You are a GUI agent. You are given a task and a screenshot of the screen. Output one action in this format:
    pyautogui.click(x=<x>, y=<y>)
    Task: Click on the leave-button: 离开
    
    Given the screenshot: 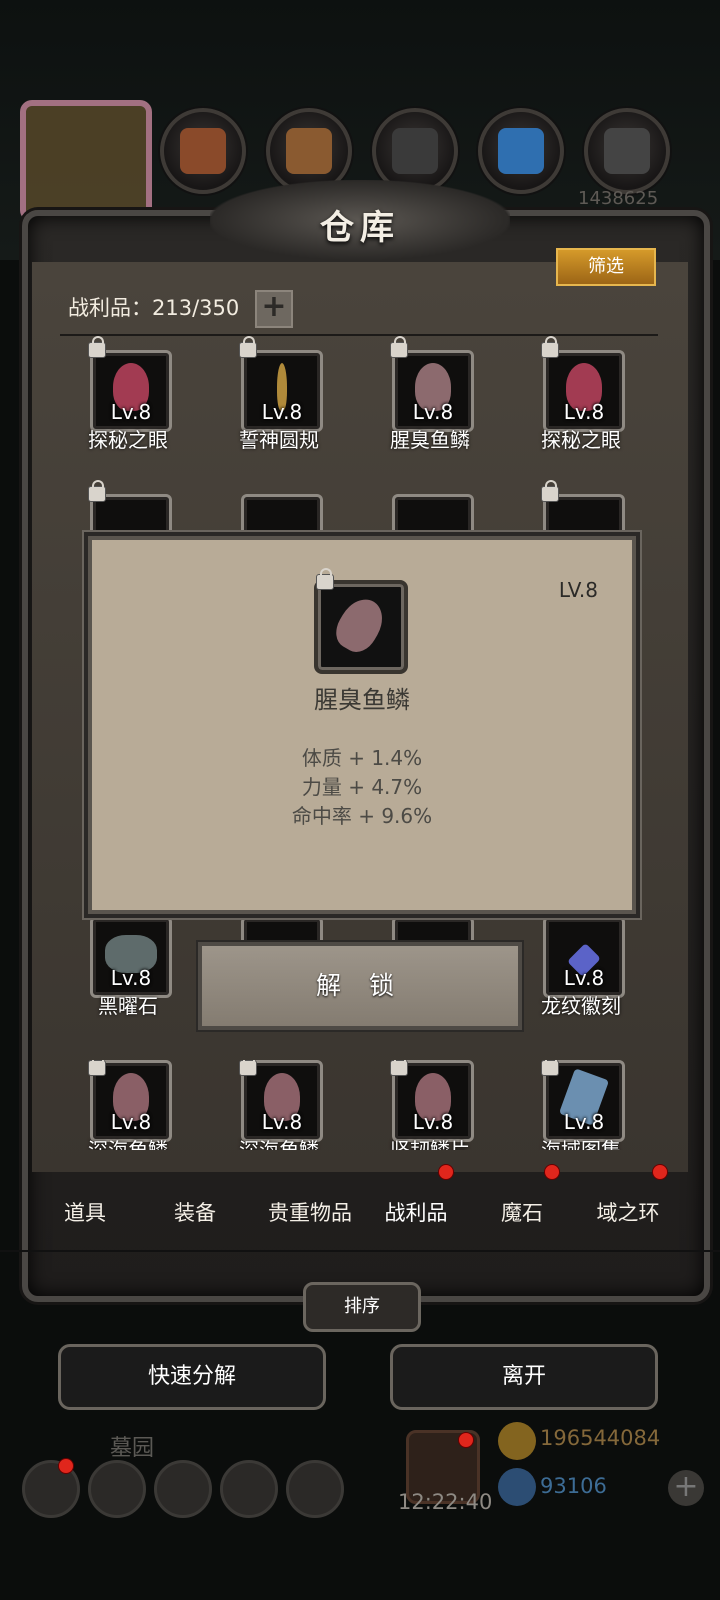 What is the action you would take?
    pyautogui.click(x=524, y=1377)
    